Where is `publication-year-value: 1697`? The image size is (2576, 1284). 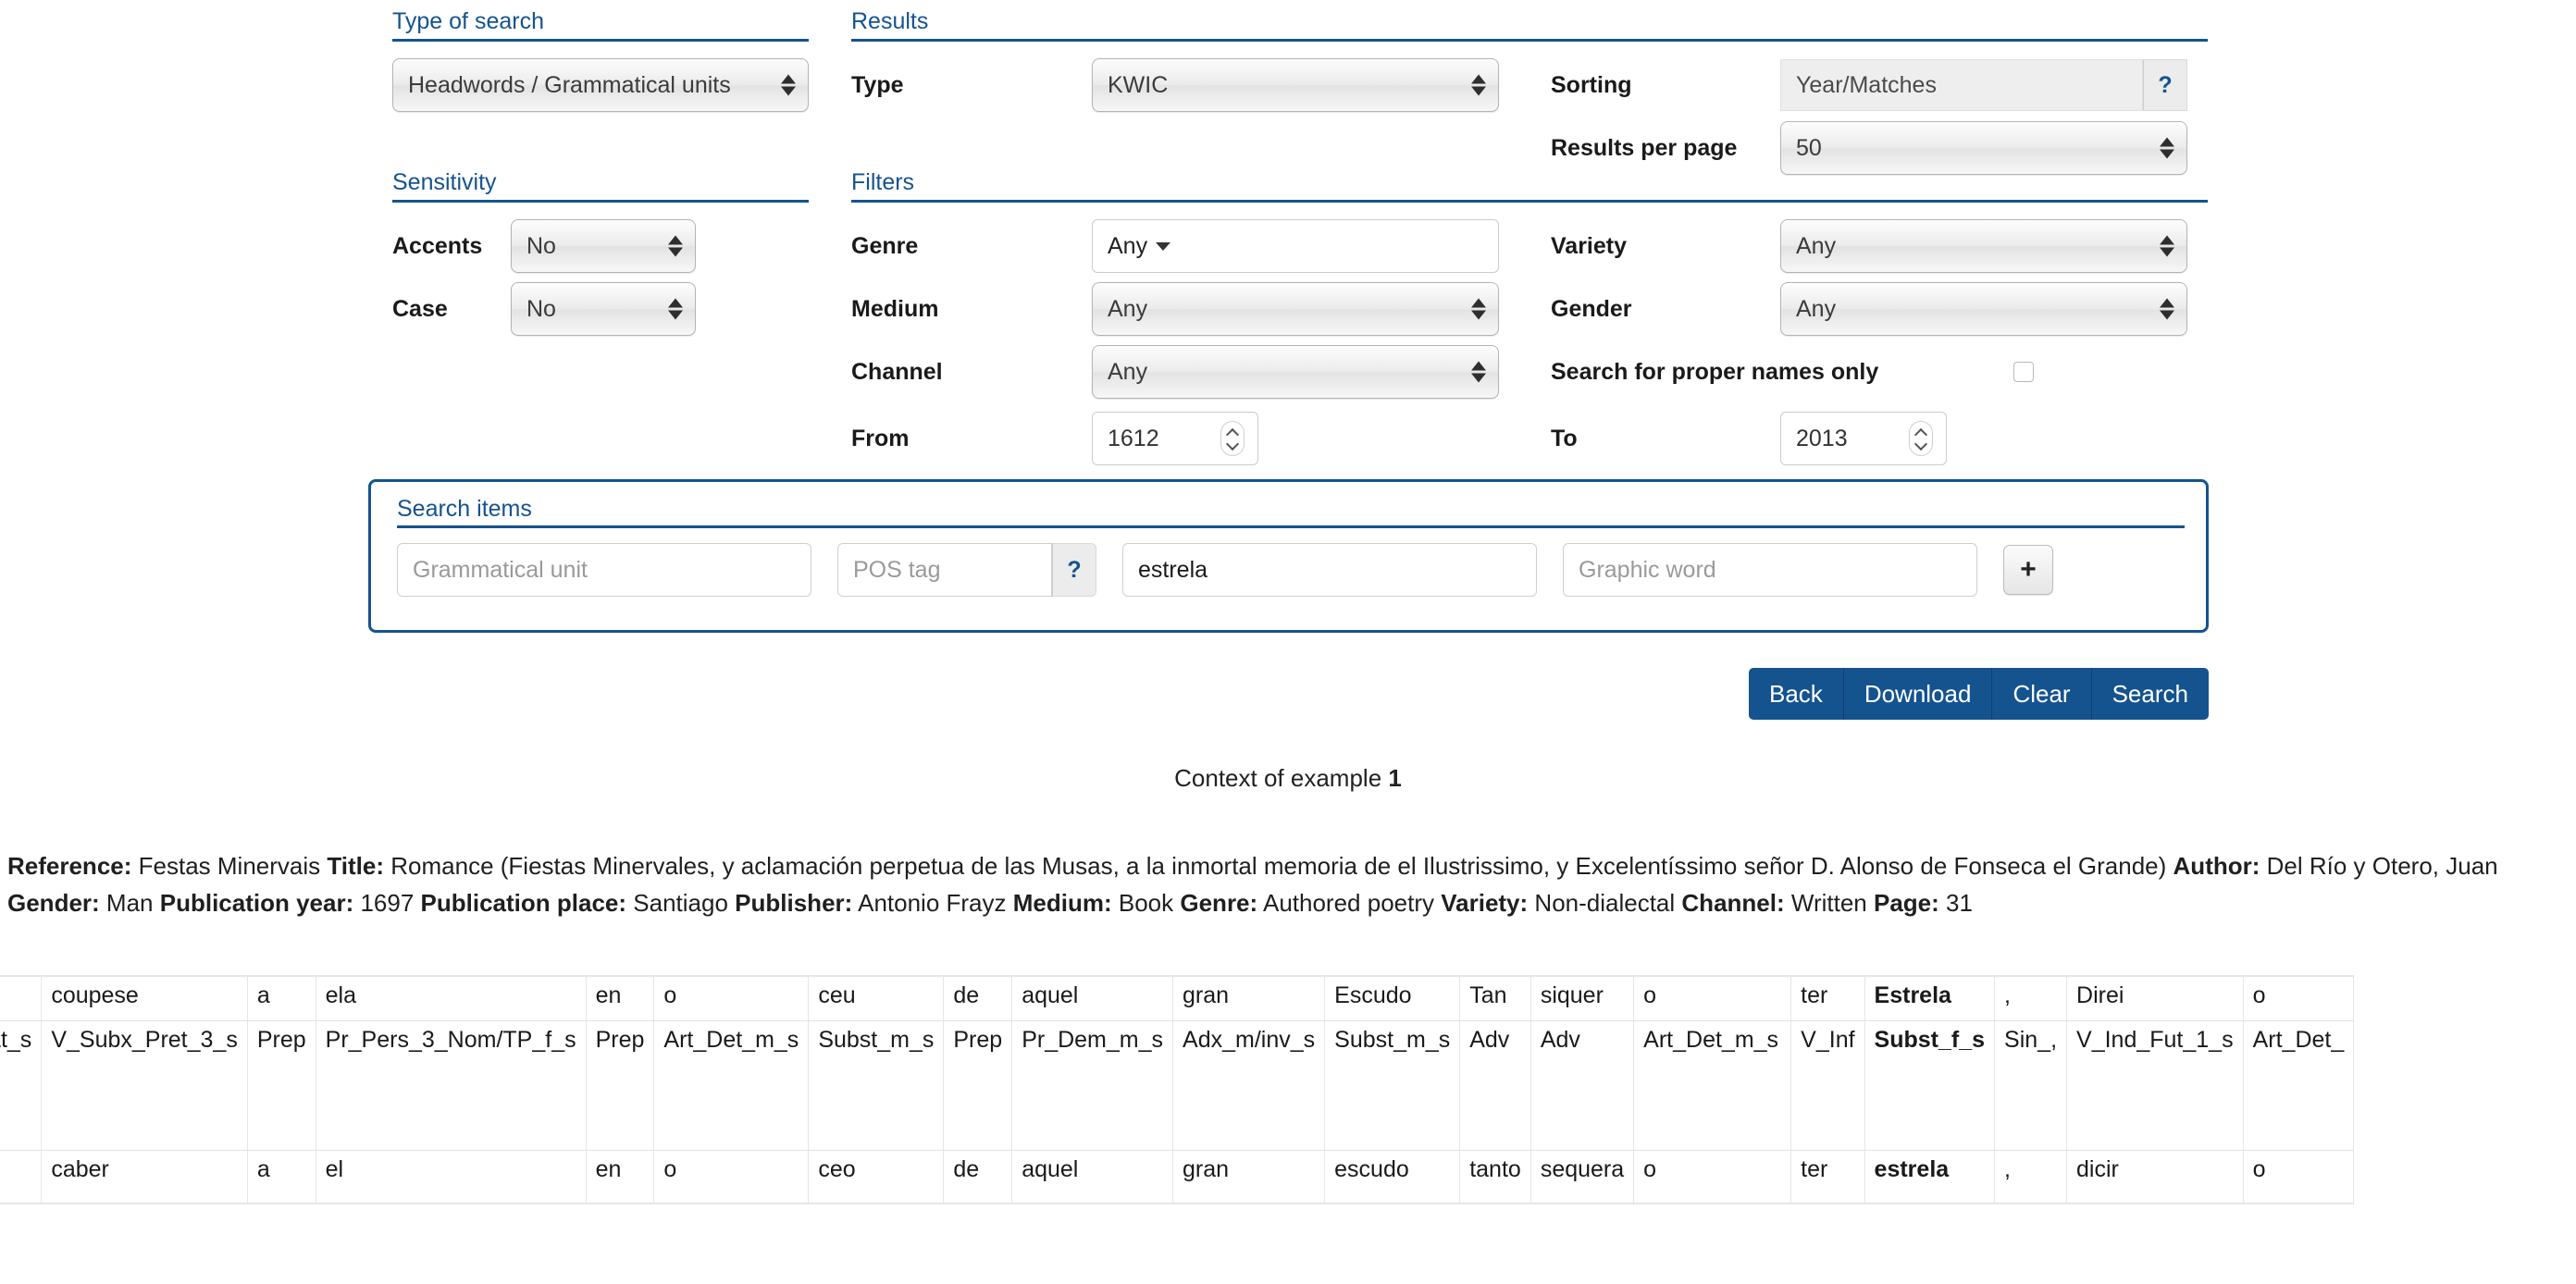 publication-year-value: 1697 is located at coordinates (388, 903).